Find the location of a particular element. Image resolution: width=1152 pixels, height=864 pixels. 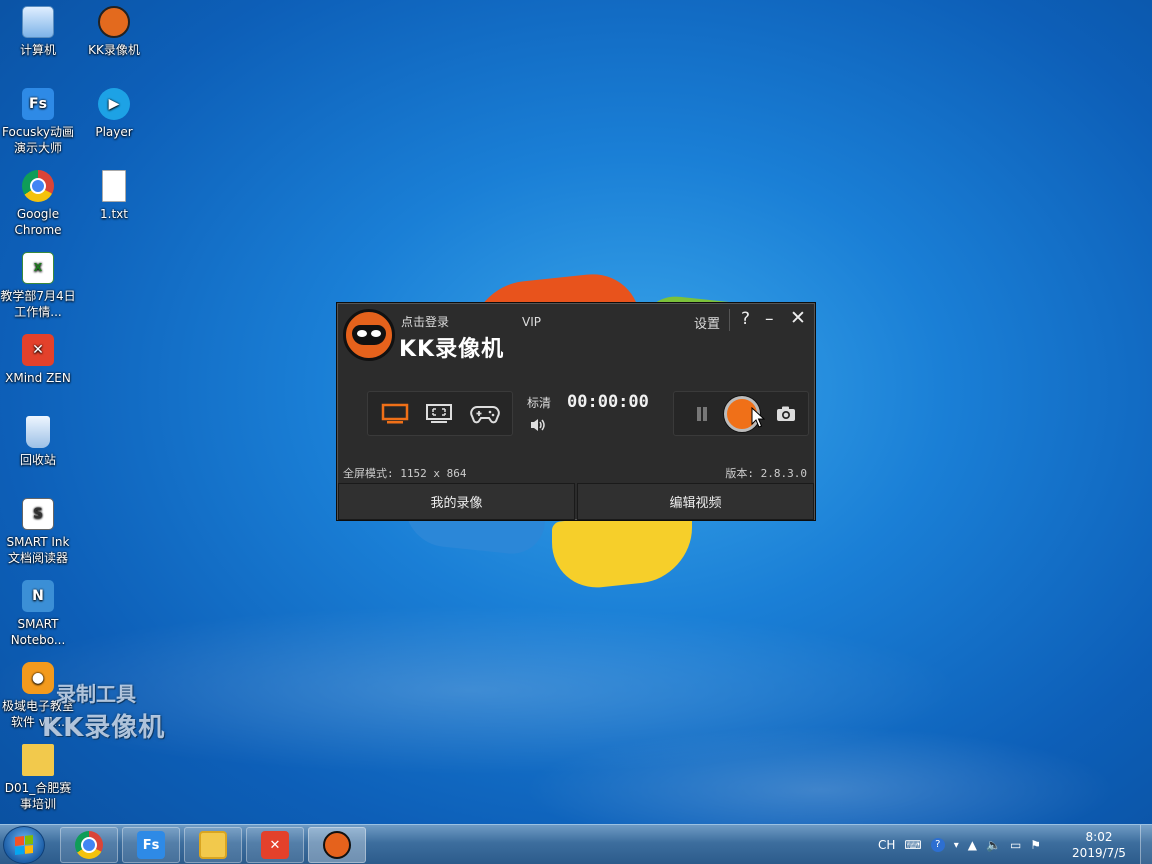

desktop-icon-computer: 计算机 is located at coordinates (38, 32).